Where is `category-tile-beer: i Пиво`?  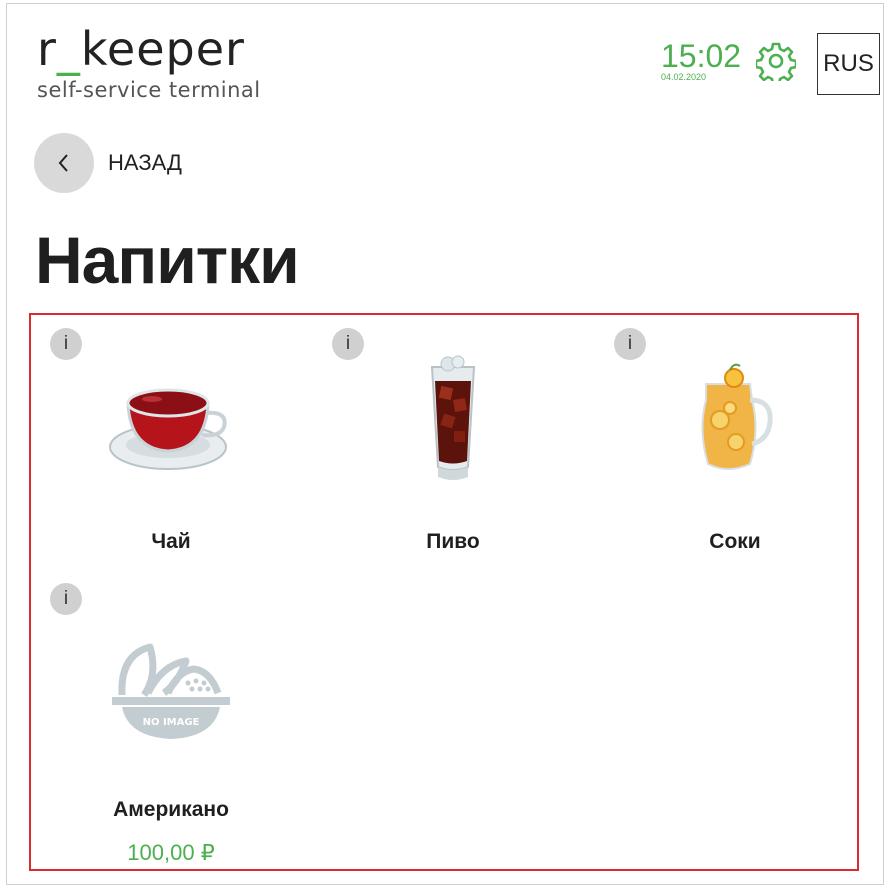 category-tile-beer: i Пиво is located at coordinates (453, 442).